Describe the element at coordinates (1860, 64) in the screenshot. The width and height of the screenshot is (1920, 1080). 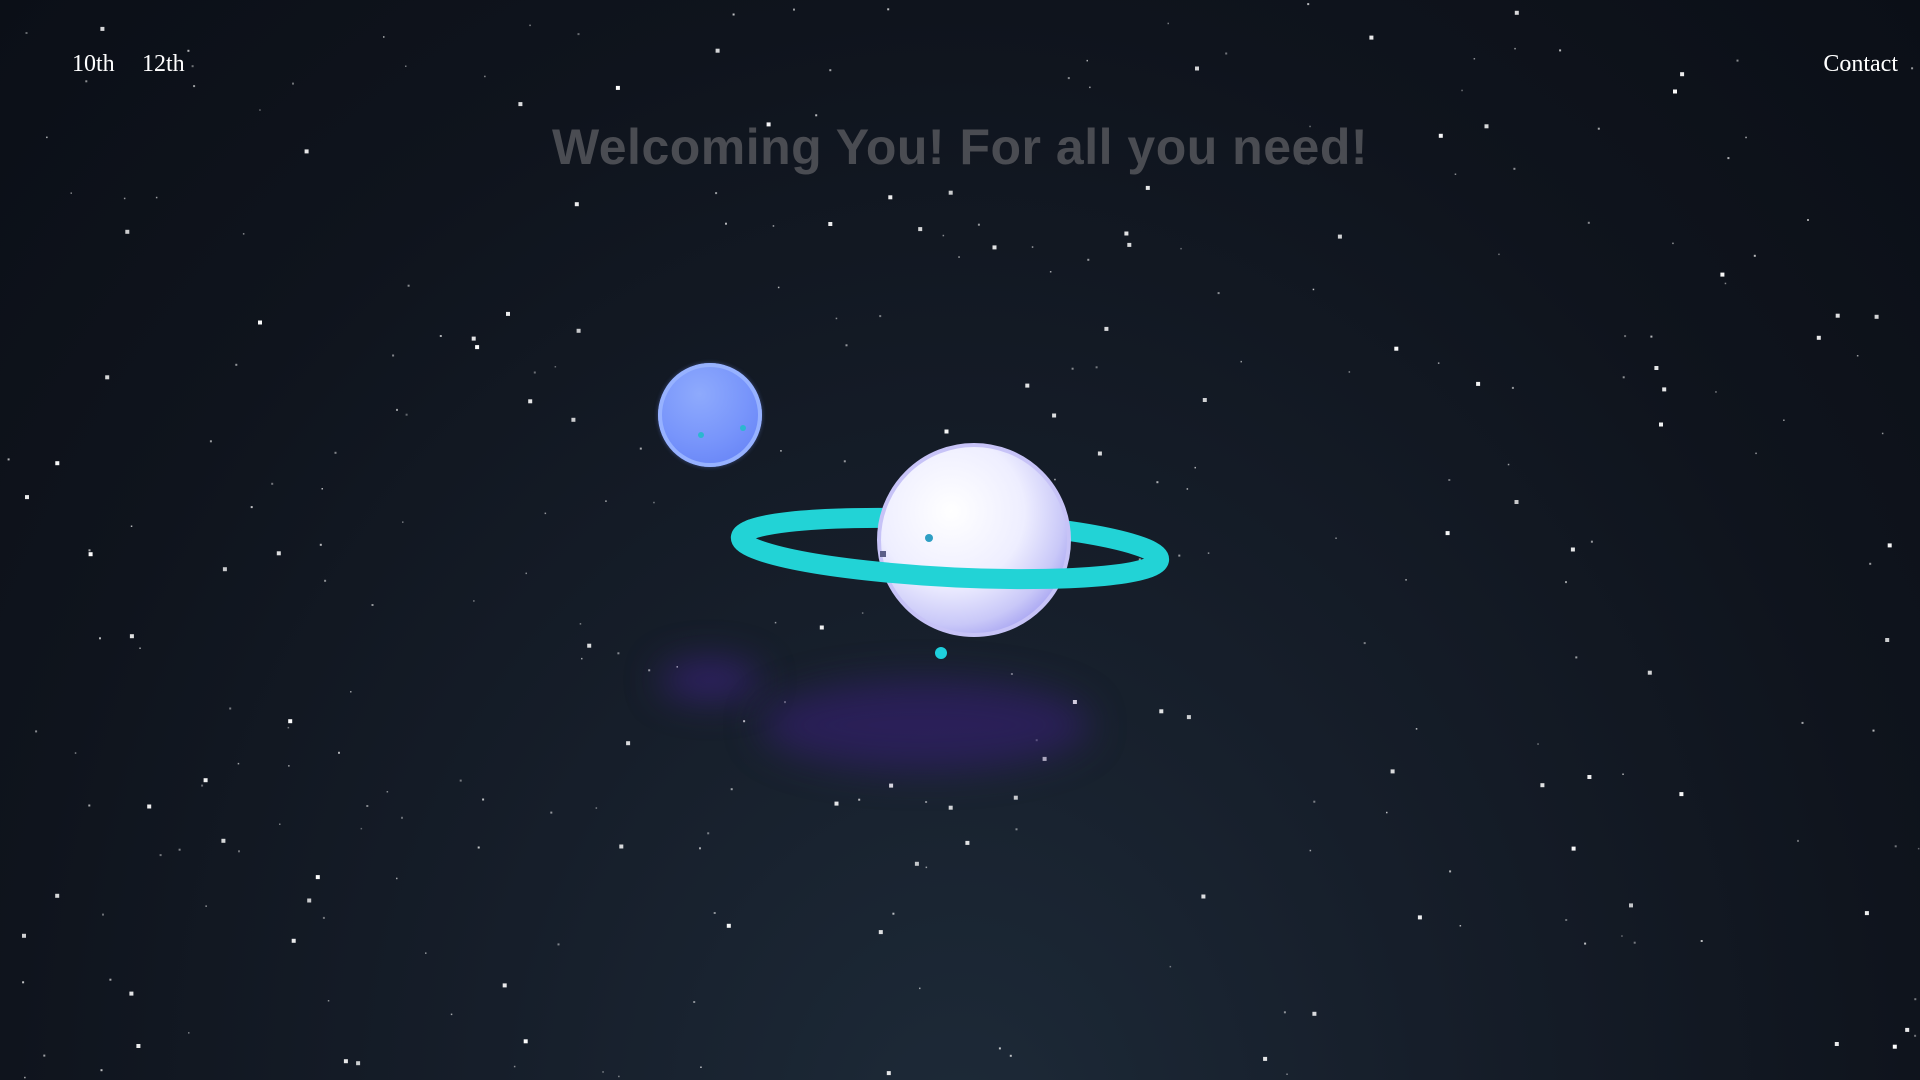
I see `nav-link-contact: Contact` at that location.